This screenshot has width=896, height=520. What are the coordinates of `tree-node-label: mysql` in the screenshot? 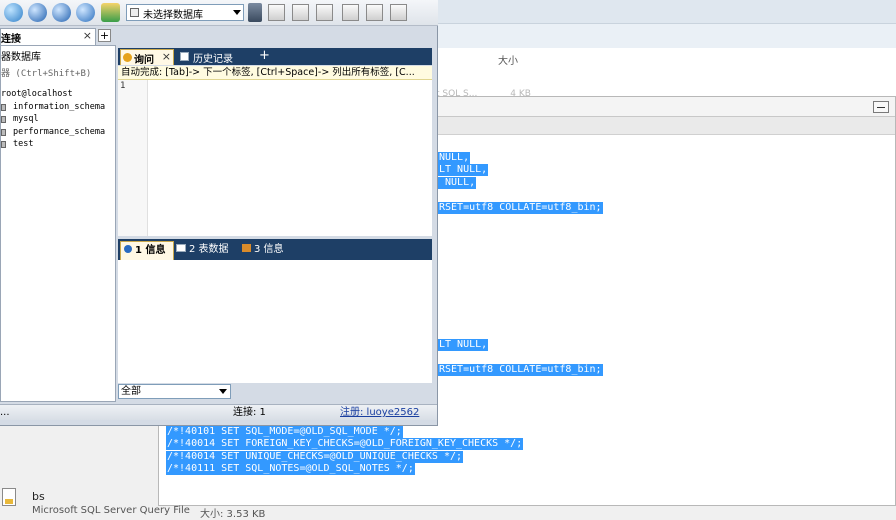 It's located at (26, 119).